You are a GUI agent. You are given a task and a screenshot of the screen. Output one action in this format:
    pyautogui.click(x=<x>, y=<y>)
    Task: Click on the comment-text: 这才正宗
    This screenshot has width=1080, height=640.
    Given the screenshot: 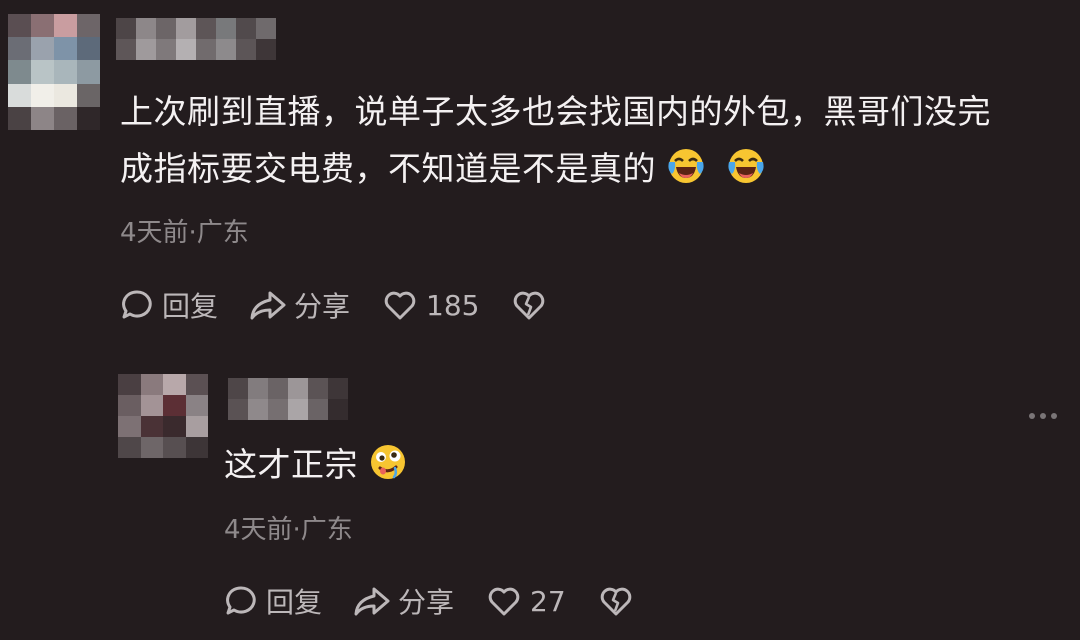 What is the action you would take?
    pyautogui.click(x=316, y=464)
    